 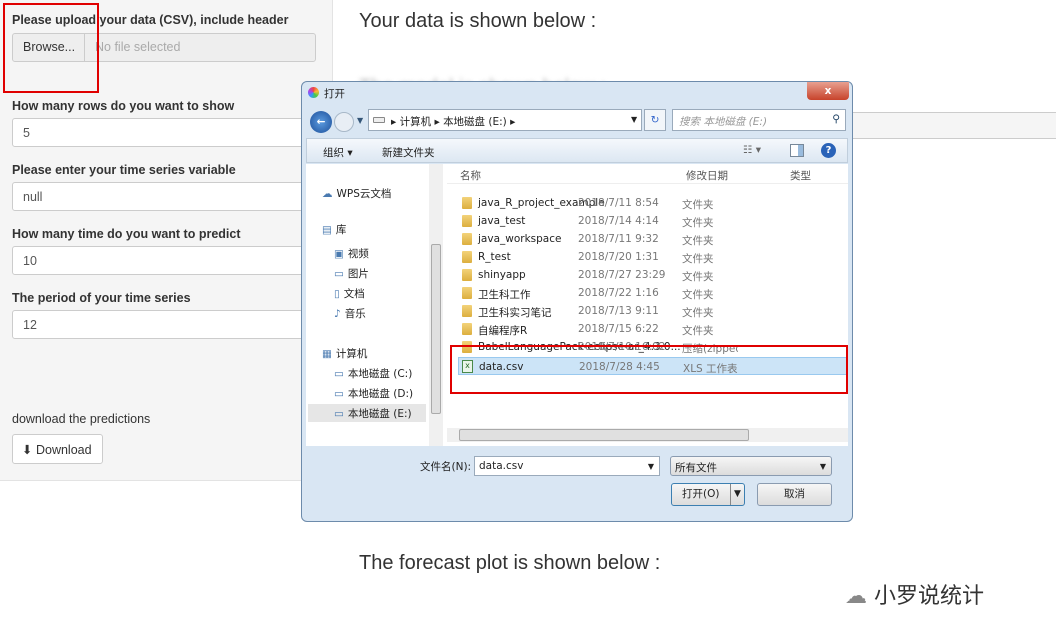 What do you see at coordinates (349, 293) in the screenshot?
I see `nav-item: ▯ 文档` at bounding box center [349, 293].